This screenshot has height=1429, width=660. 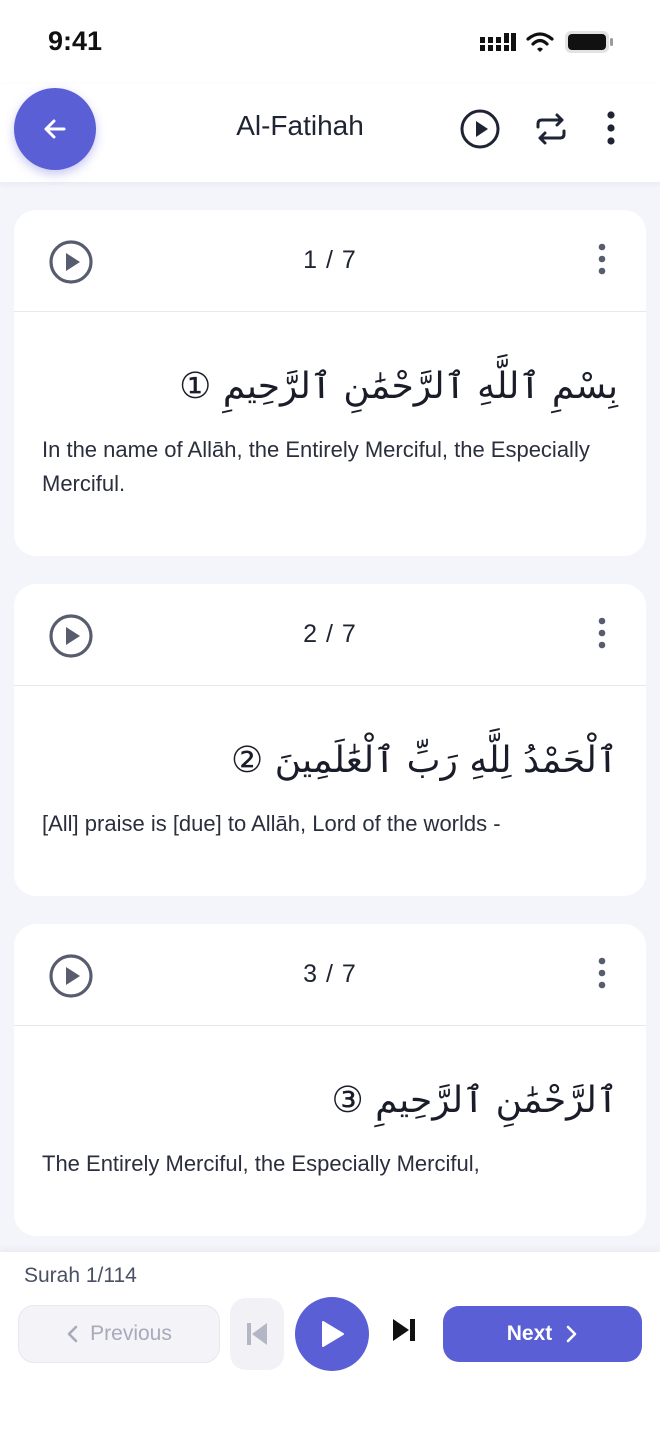 I want to click on previous-button: Previous, so click(x=119, y=1334).